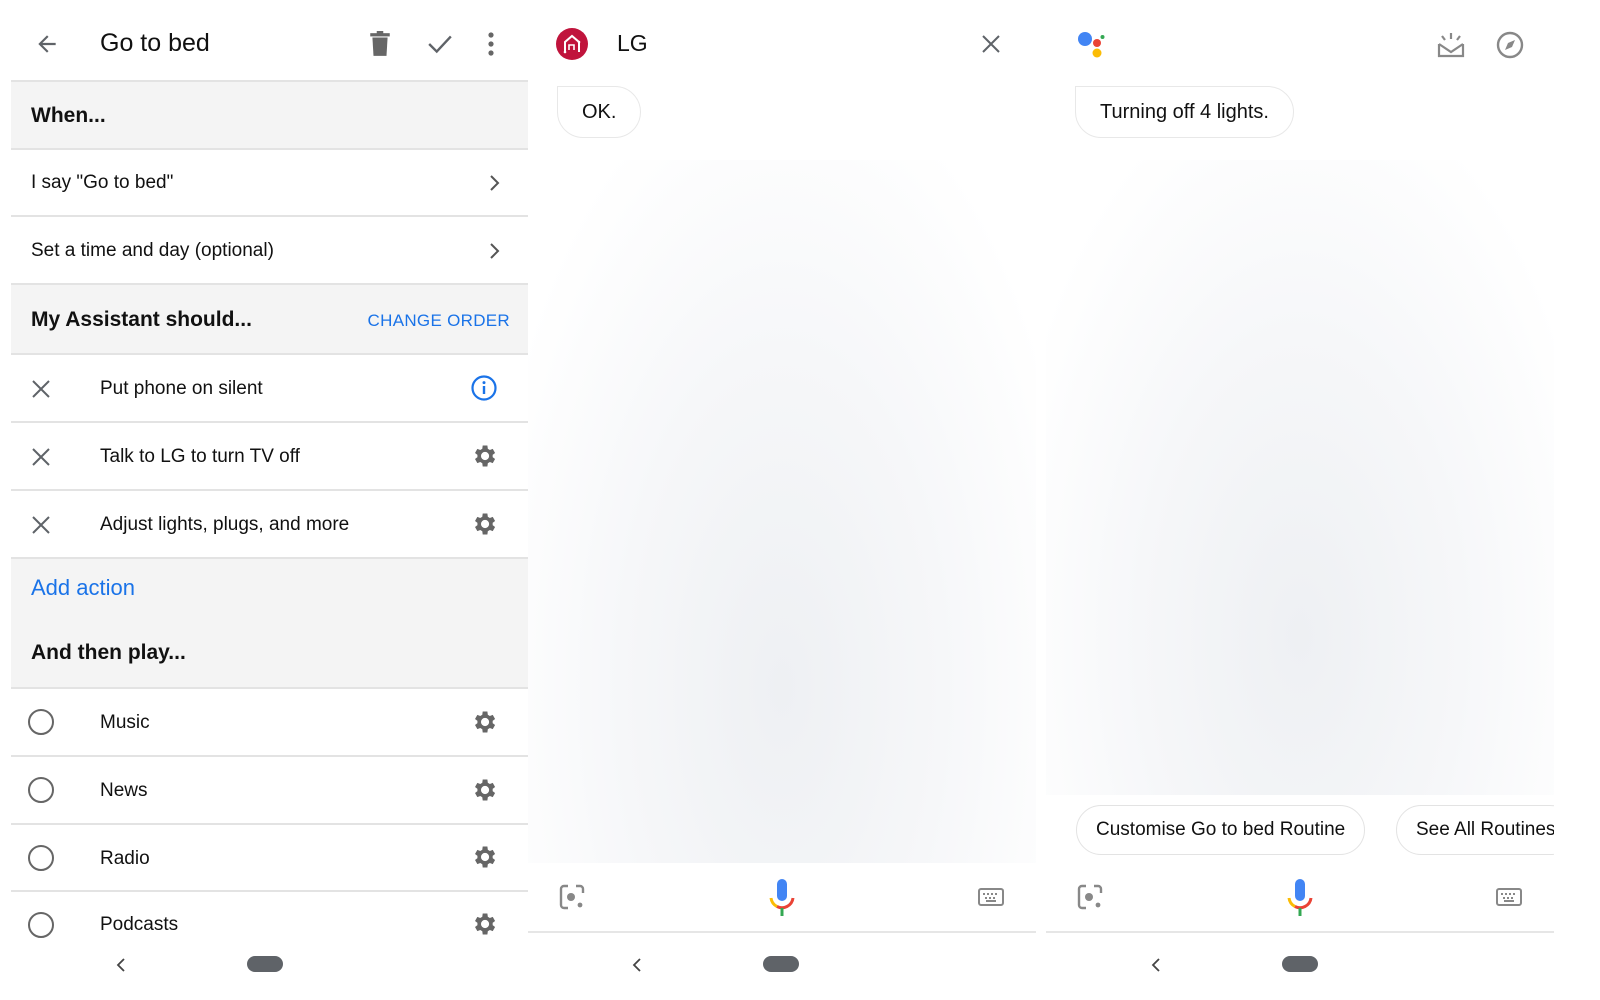  What do you see at coordinates (270, 916) in the screenshot?
I see `media-row: Podcasts` at bounding box center [270, 916].